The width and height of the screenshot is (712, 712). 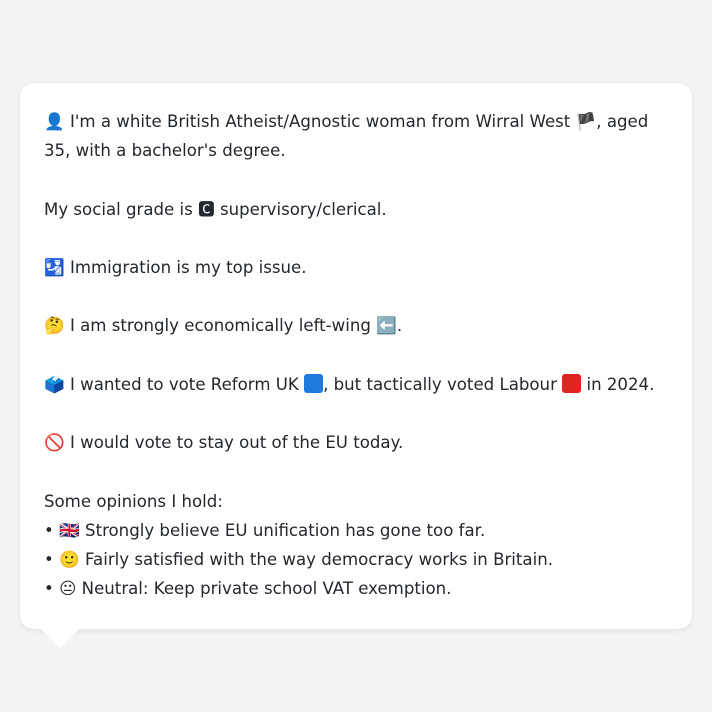 What do you see at coordinates (69, 530) in the screenshot?
I see `uk-flag-icon: 🇬🇧` at bounding box center [69, 530].